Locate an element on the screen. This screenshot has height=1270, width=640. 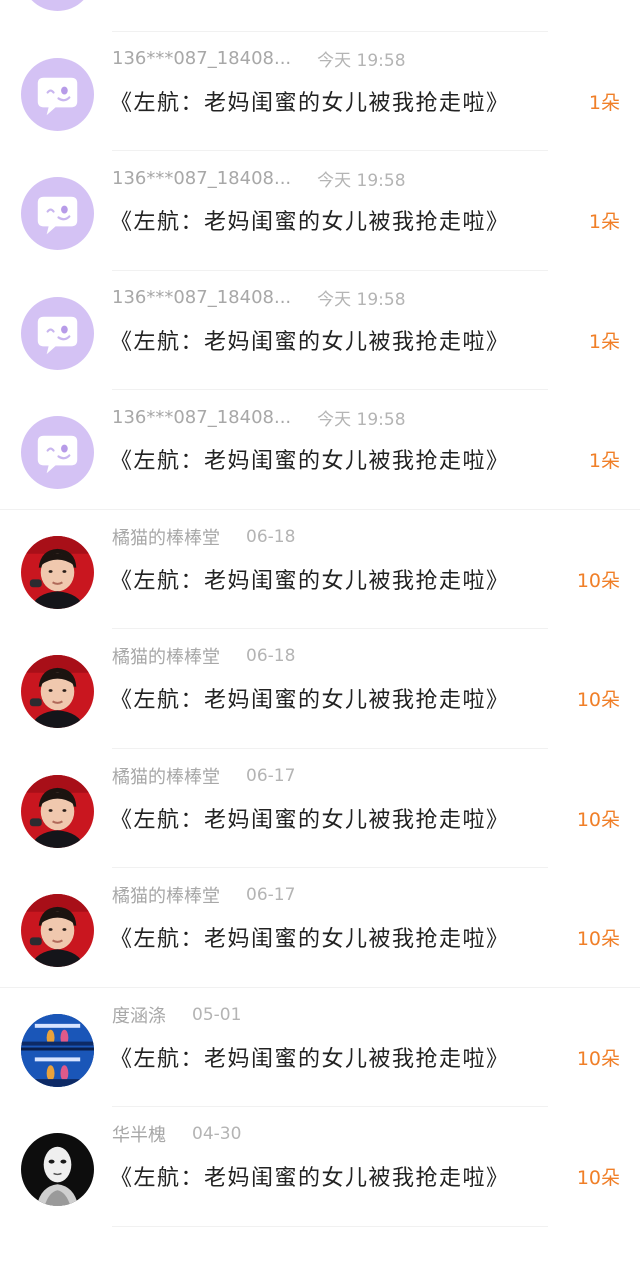
sender-name: 度涵涤 is located at coordinates (139, 1015).